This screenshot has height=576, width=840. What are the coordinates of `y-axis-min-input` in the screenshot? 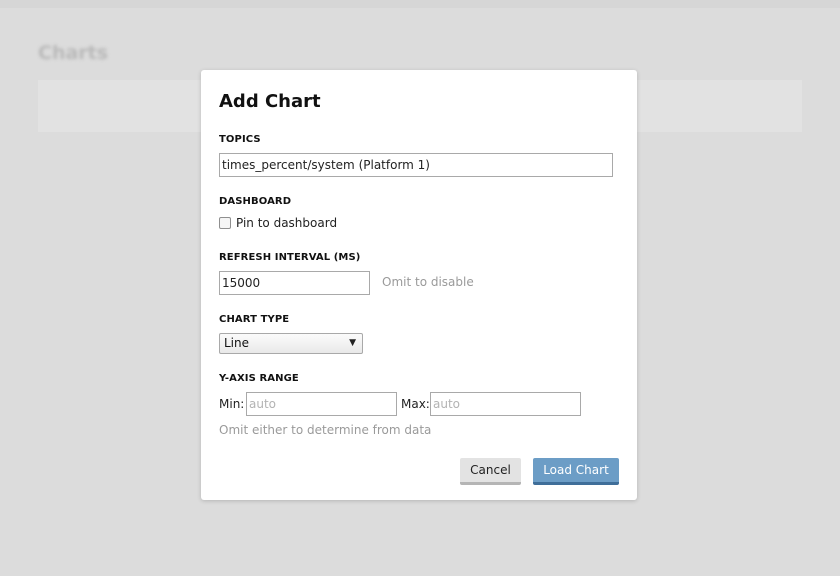 It's located at (321, 404).